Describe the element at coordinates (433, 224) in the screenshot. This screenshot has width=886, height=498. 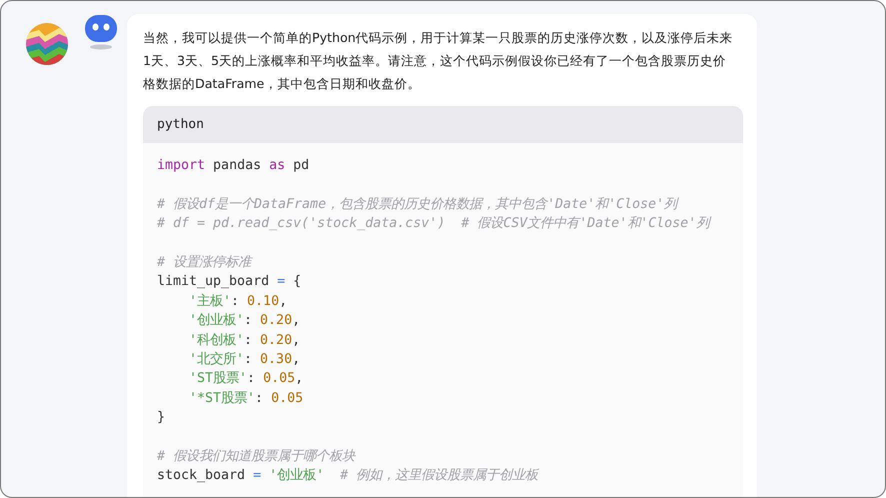
I see `code-line: # df = pd.read_csv('stock_data.csv') # 假设CSV文件中有'Date'和'Close'列` at that location.